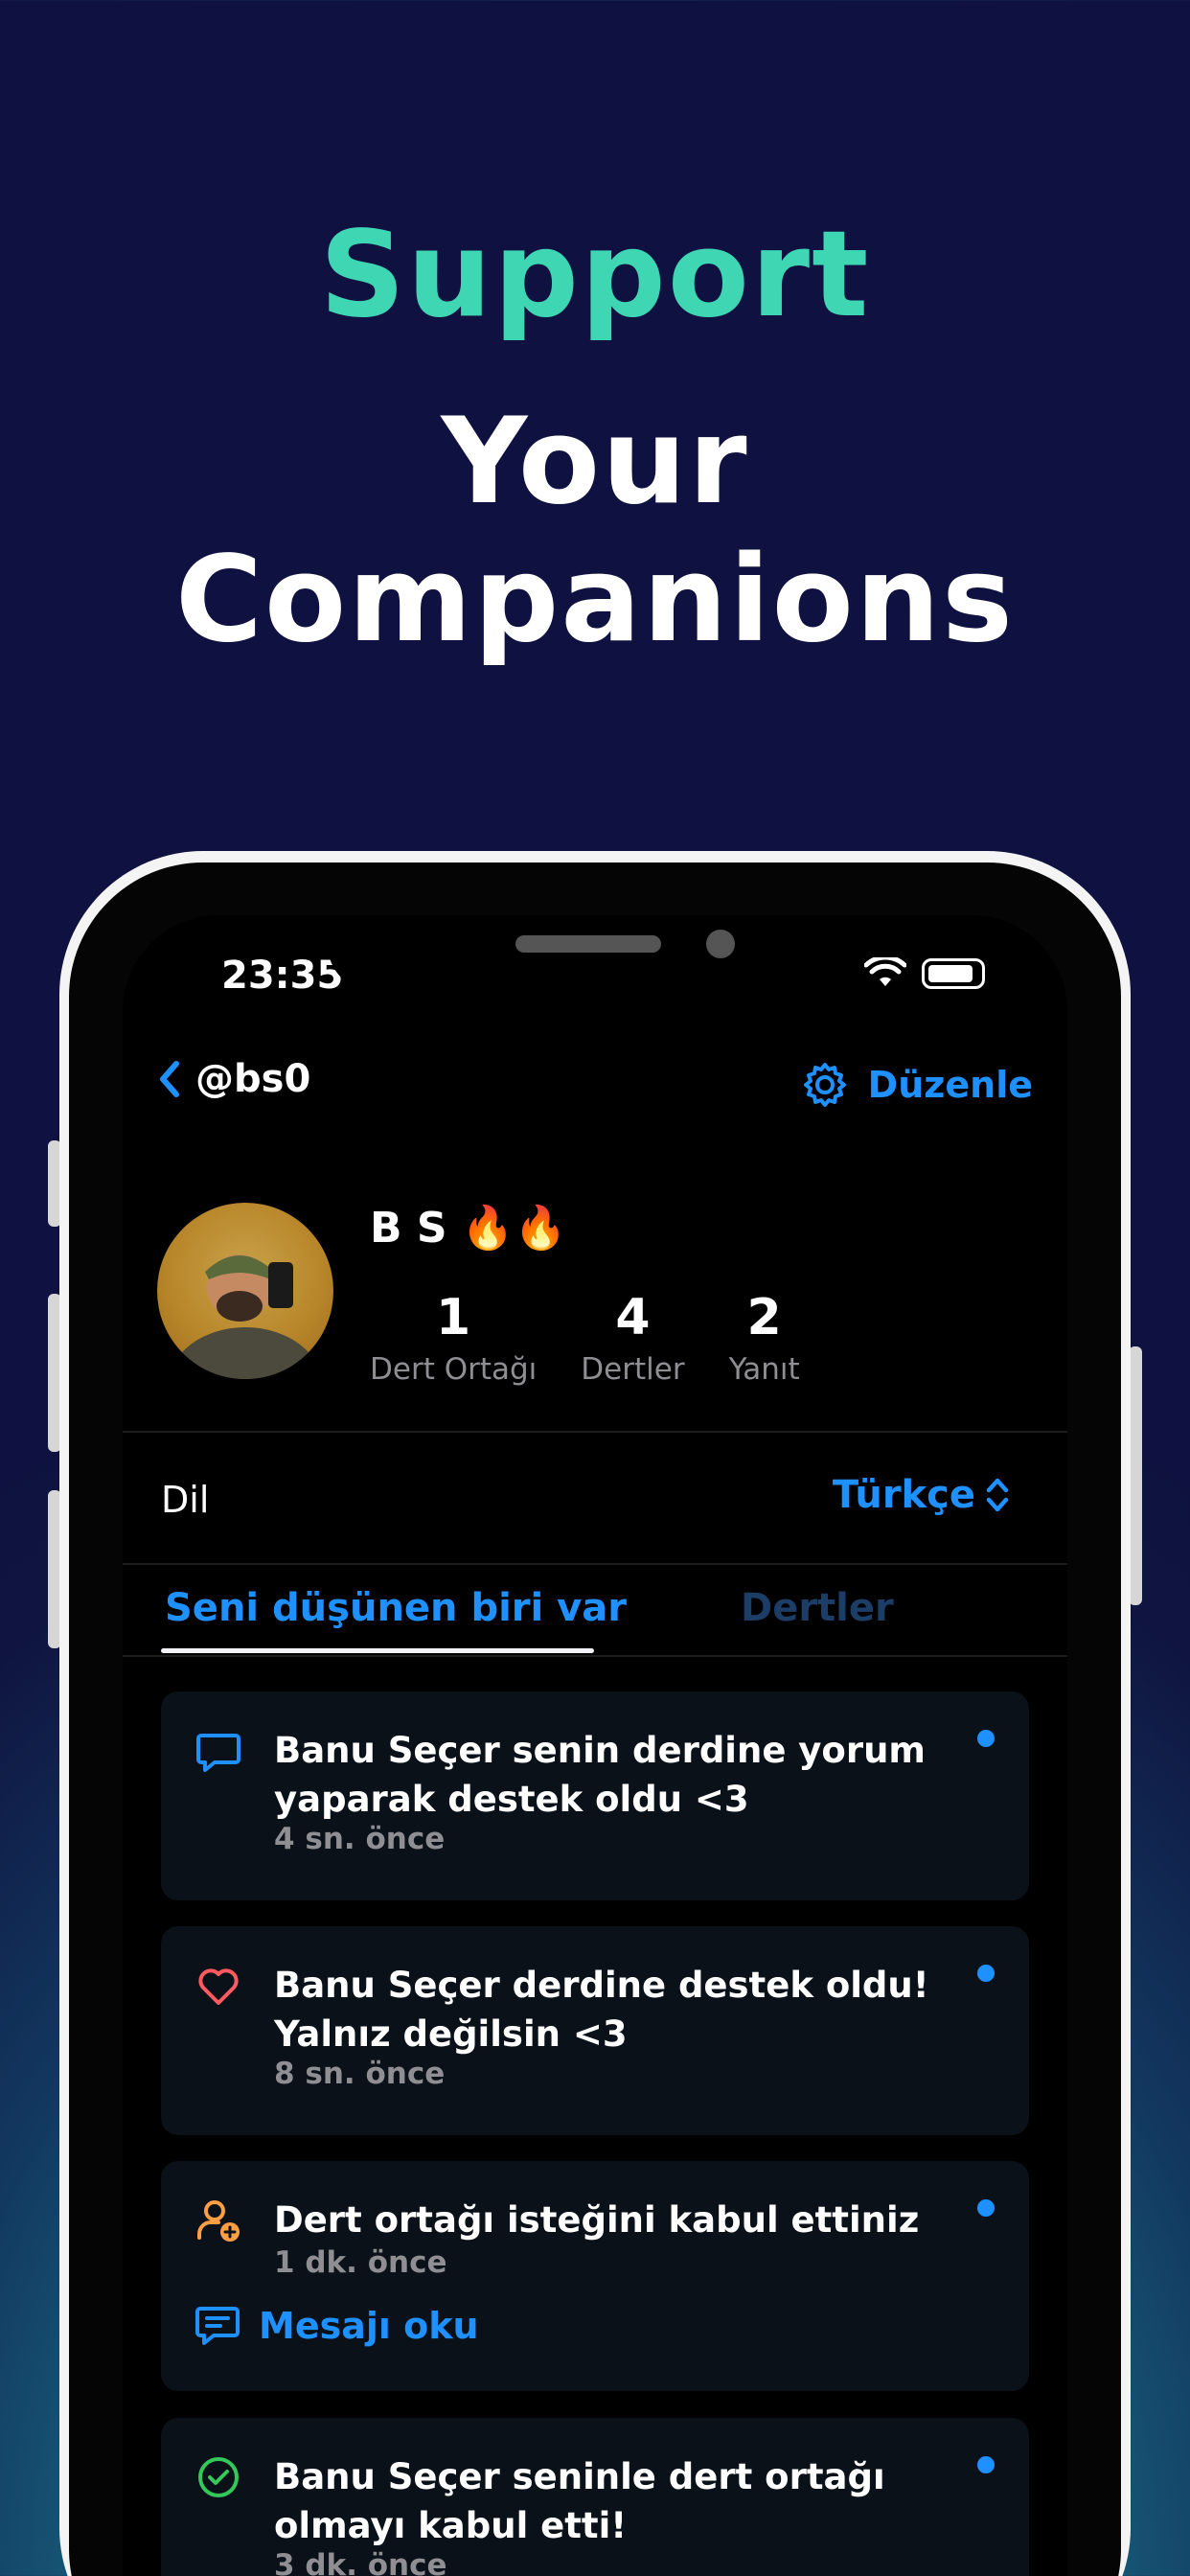 The image size is (1190, 2576). Describe the element at coordinates (360, 2562) in the screenshot. I see `notification-time: 3 dk. önce` at that location.